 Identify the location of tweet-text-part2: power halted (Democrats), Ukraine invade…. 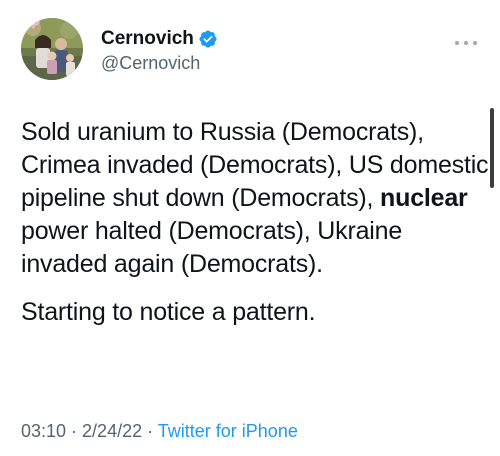
(212, 247).